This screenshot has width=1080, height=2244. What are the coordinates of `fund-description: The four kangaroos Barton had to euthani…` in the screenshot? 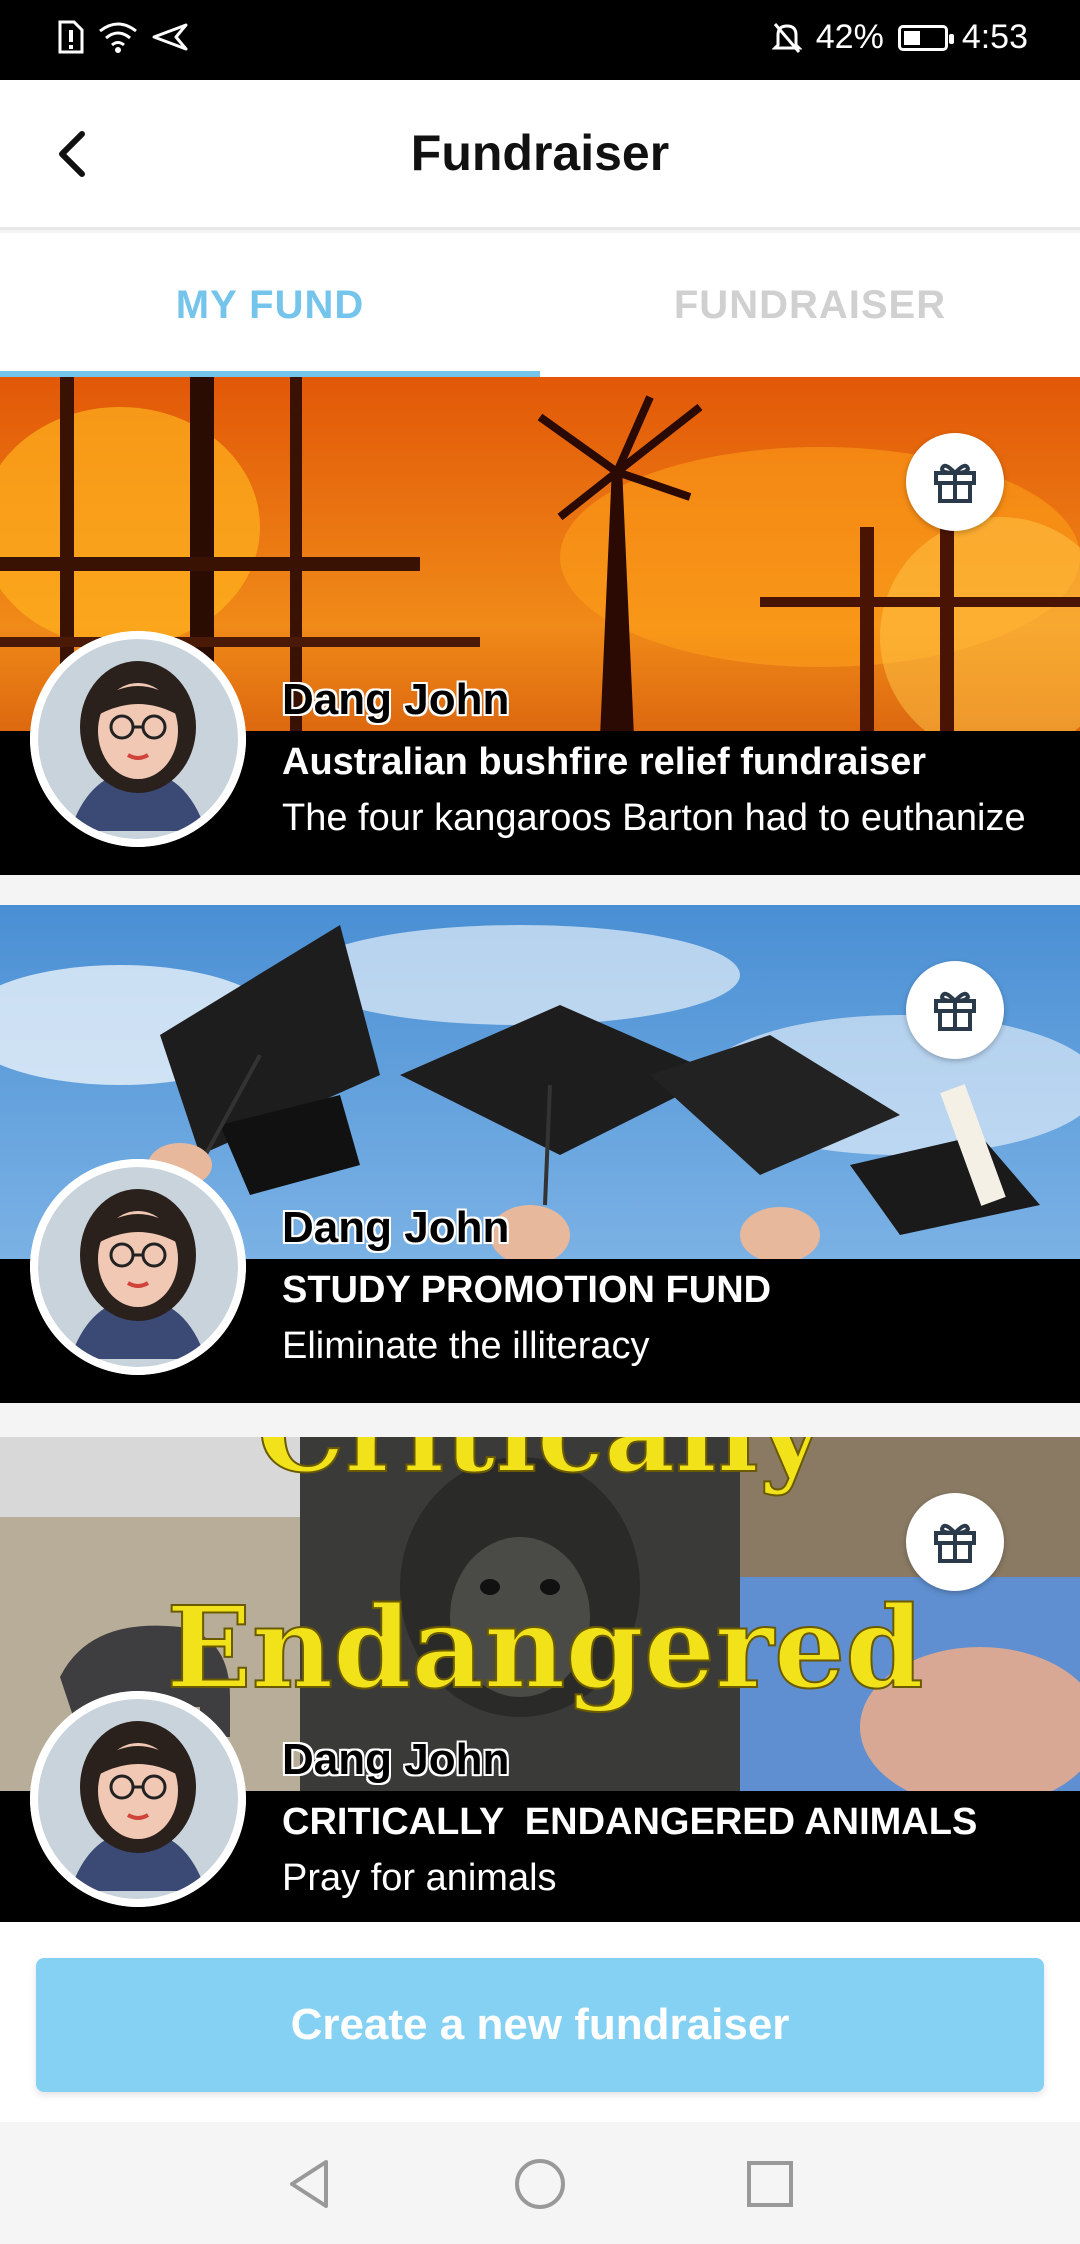 It's located at (654, 818).